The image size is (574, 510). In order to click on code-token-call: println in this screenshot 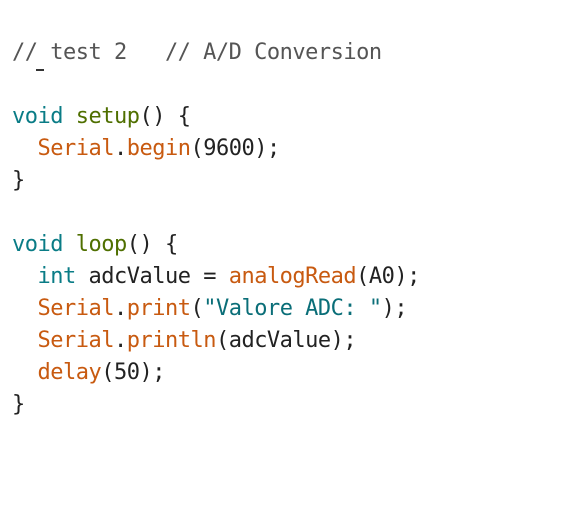, I will do `click(171, 340)`.